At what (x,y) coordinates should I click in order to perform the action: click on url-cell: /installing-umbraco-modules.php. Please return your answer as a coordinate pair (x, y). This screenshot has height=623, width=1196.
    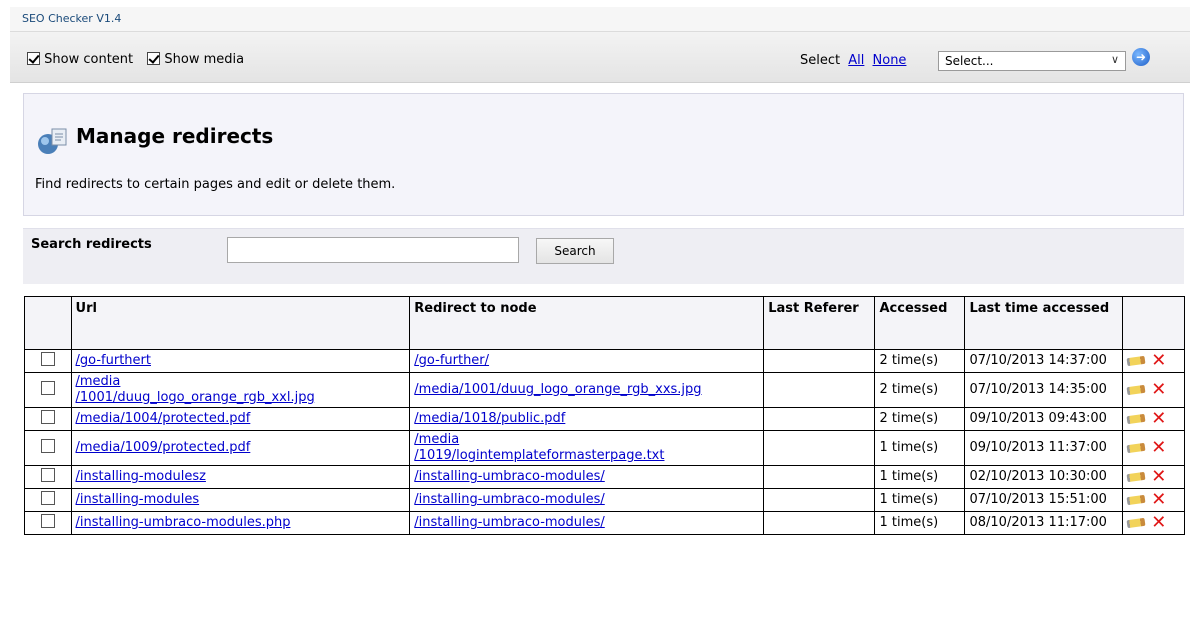
    Looking at the image, I should click on (240, 523).